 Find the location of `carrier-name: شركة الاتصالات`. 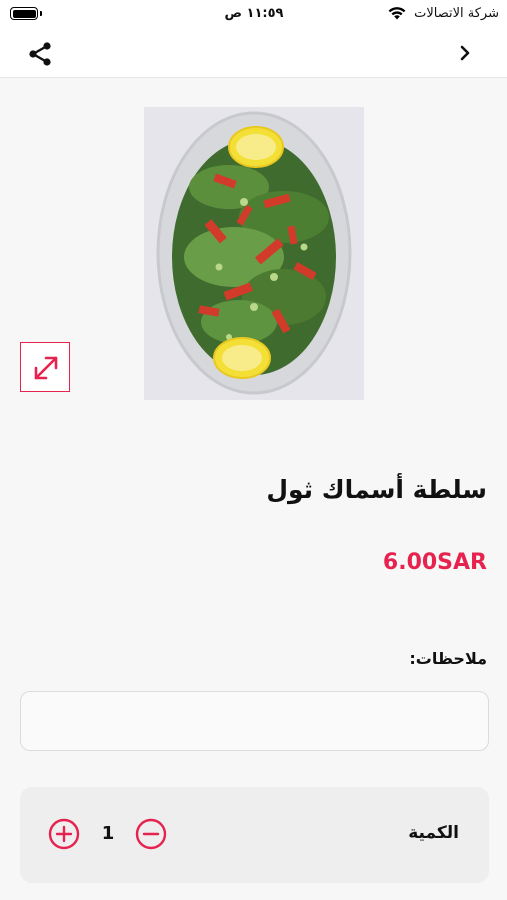

carrier-name: شركة الاتصالات is located at coordinates (456, 13).